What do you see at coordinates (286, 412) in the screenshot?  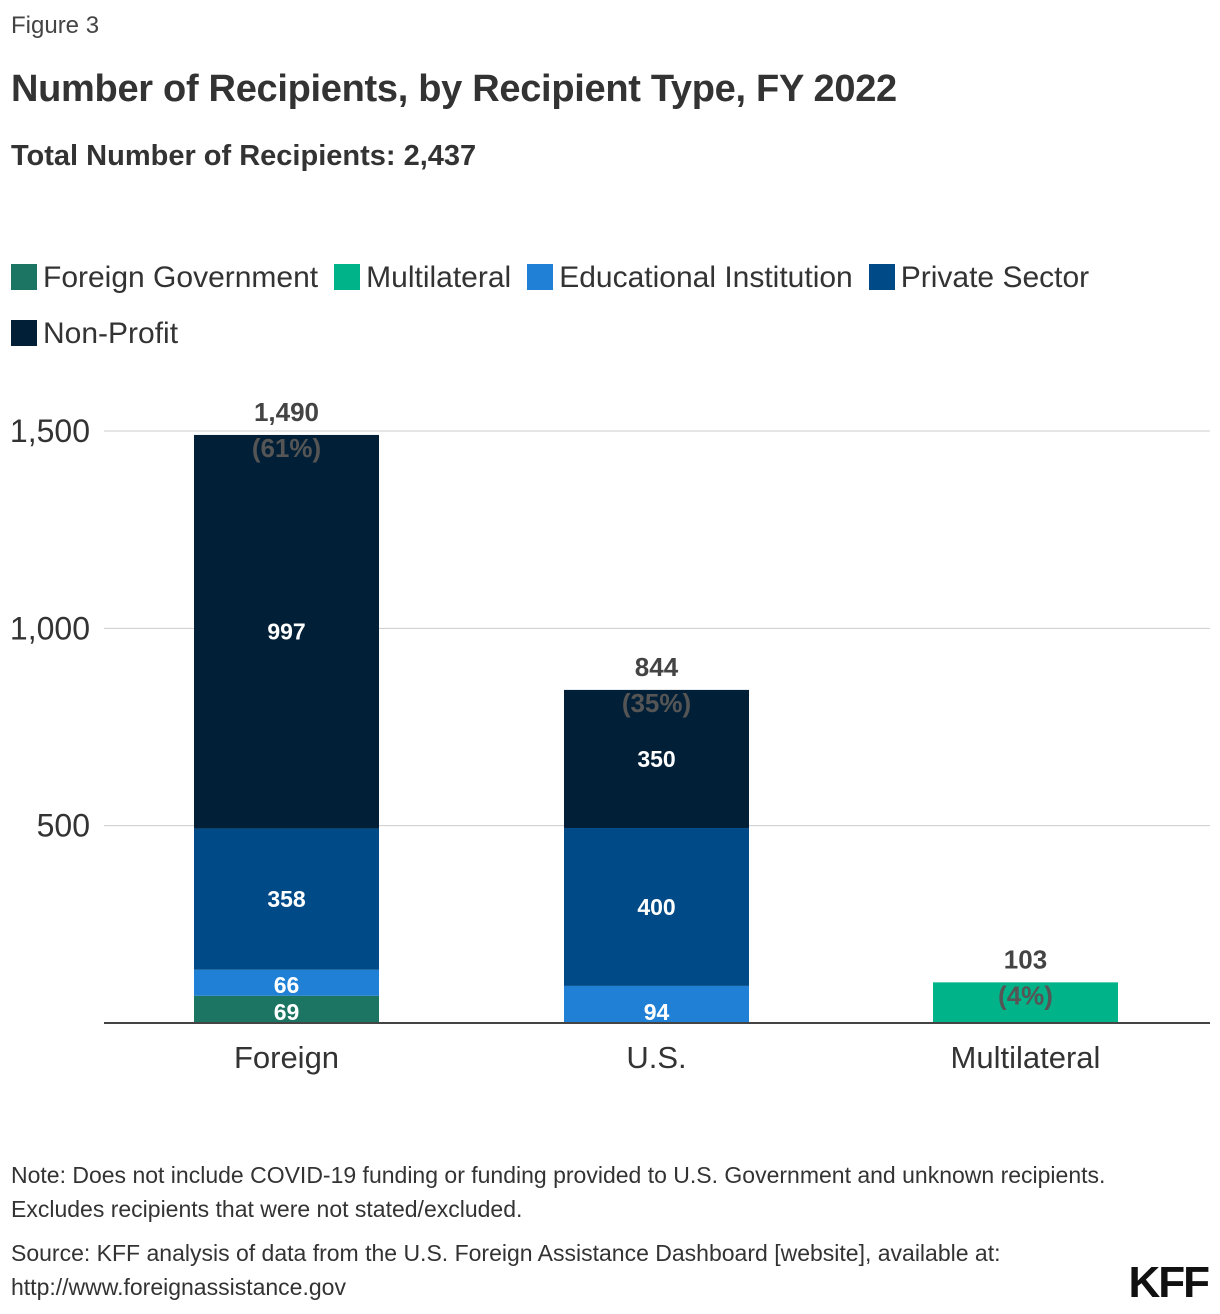 I see `bar-total-label: 1,490` at bounding box center [286, 412].